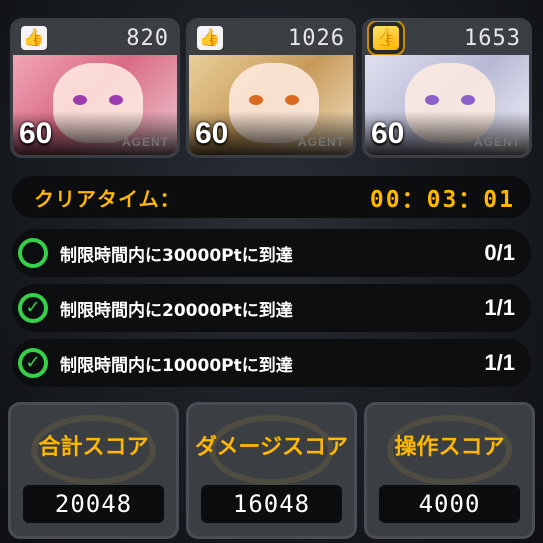 Image resolution: width=543 pixels, height=543 pixels. What do you see at coordinates (271, 447) in the screenshot?
I see `score-label: ダメージスコア` at bounding box center [271, 447].